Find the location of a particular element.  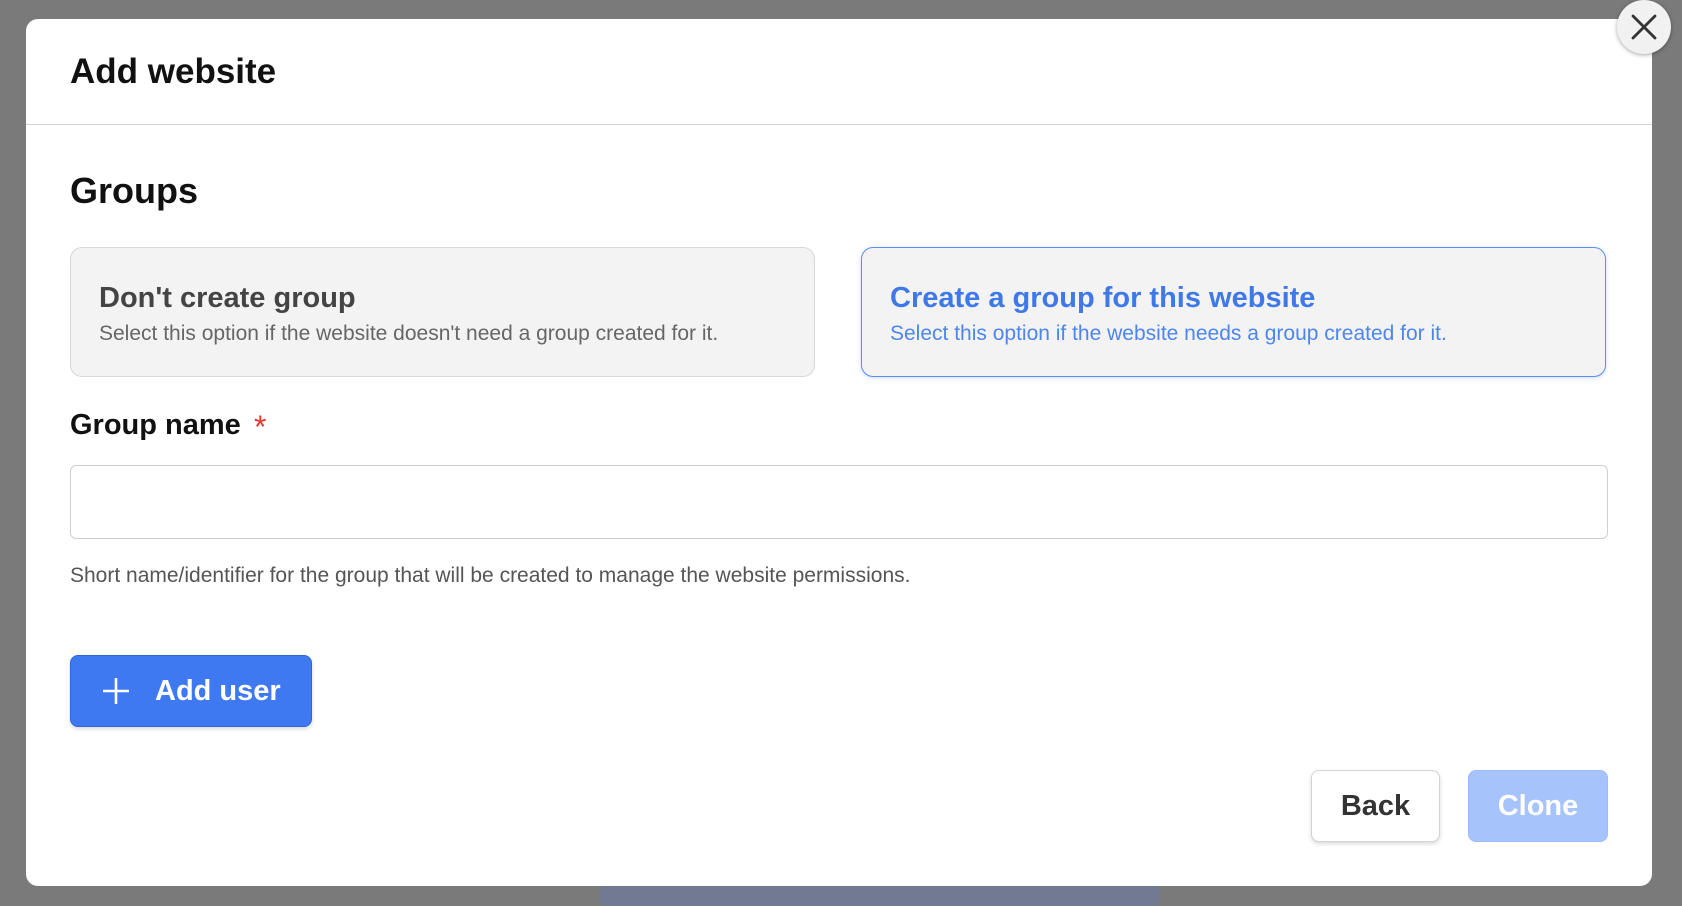

background-content is located at coordinates (880, 896).